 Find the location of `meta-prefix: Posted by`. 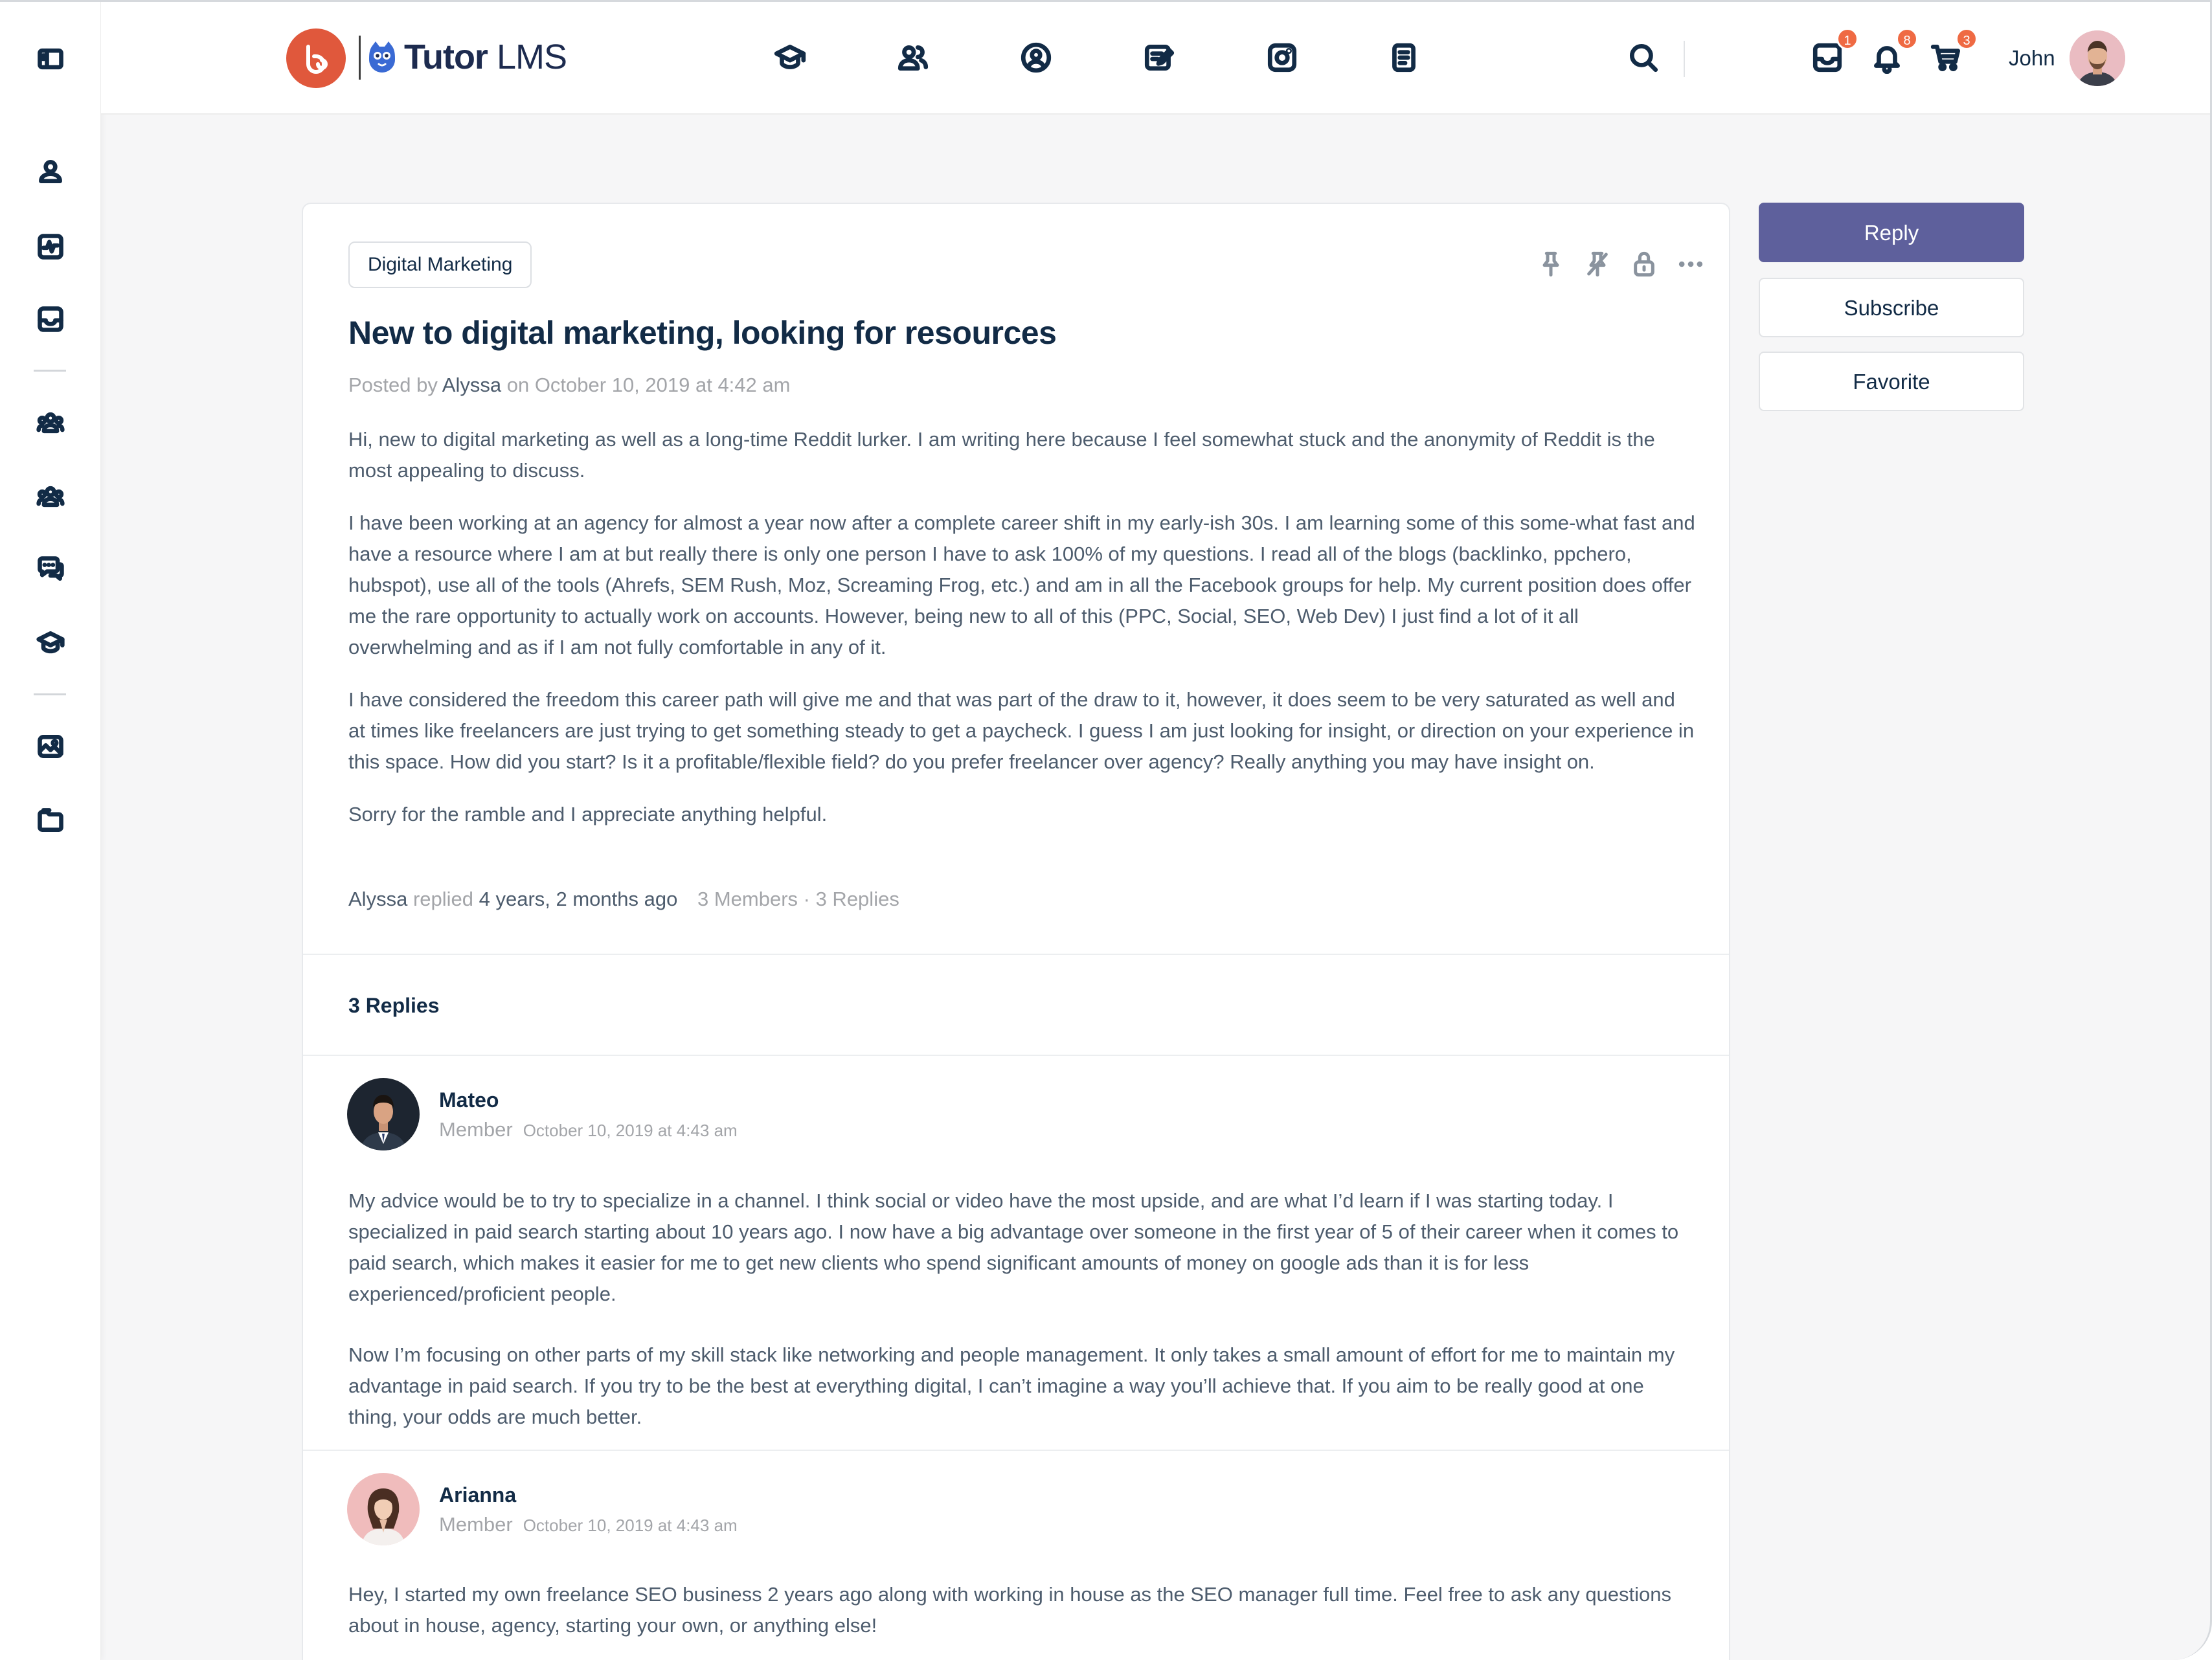

meta-prefix: Posted by is located at coordinates (393, 385).